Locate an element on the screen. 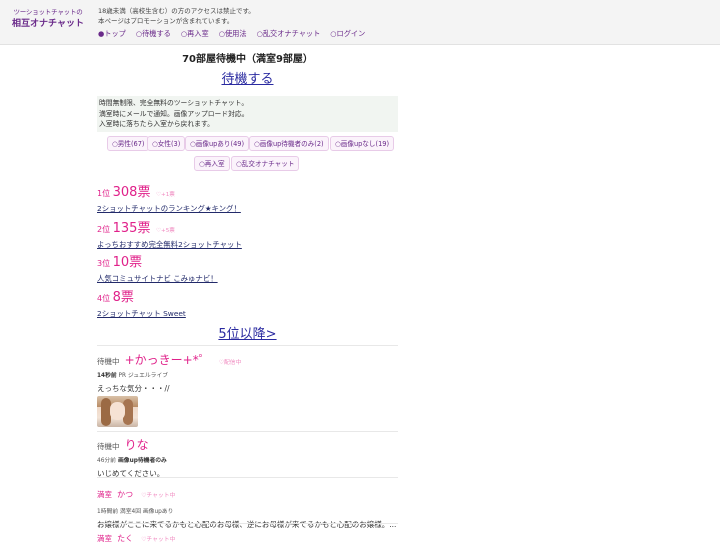  info-line-3: 入室時に落ちたら入室から戻れます。 is located at coordinates (156, 124).